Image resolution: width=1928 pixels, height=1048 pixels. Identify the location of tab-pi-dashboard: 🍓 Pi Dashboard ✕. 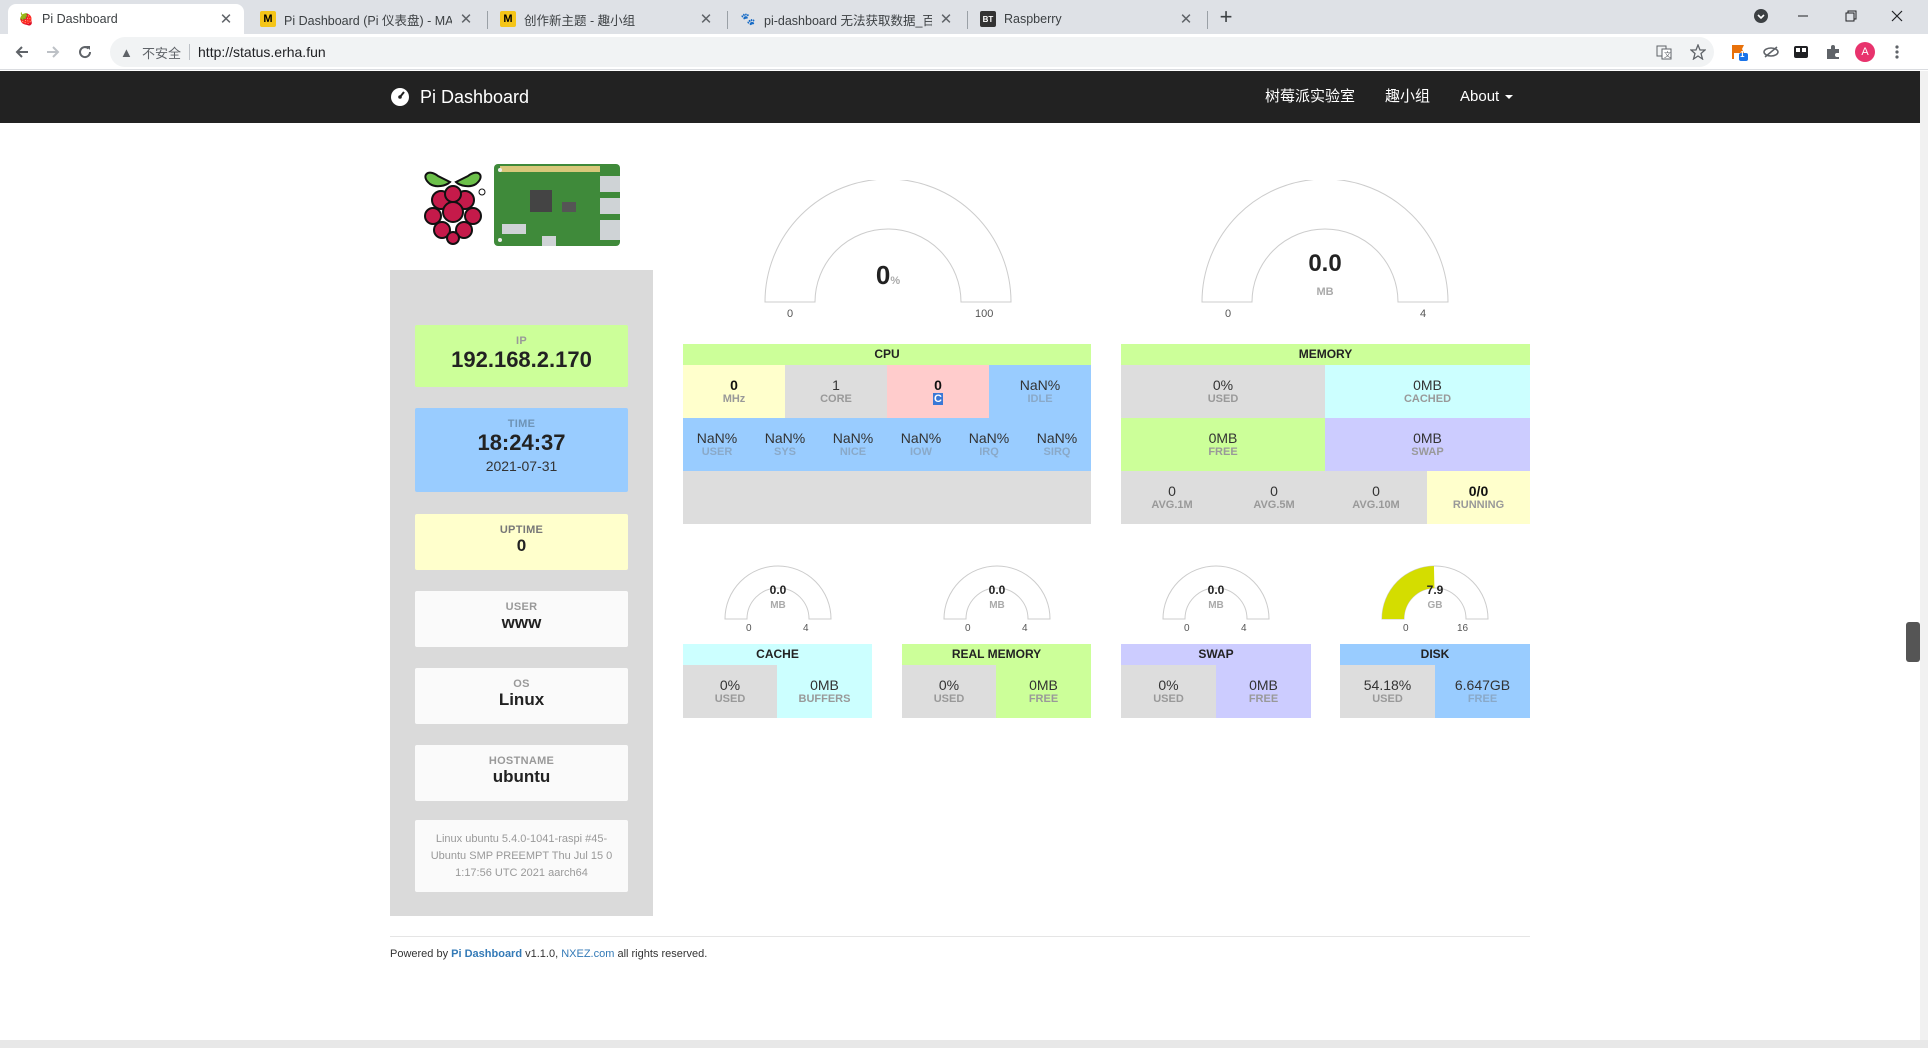
(126, 19).